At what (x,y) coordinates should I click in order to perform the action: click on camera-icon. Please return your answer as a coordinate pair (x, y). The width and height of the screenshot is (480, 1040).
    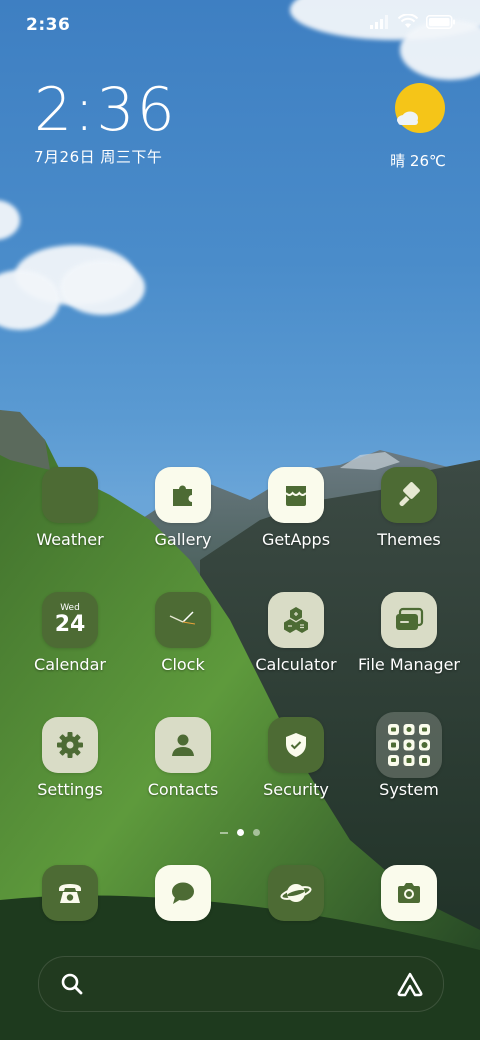
    Looking at the image, I should click on (409, 893).